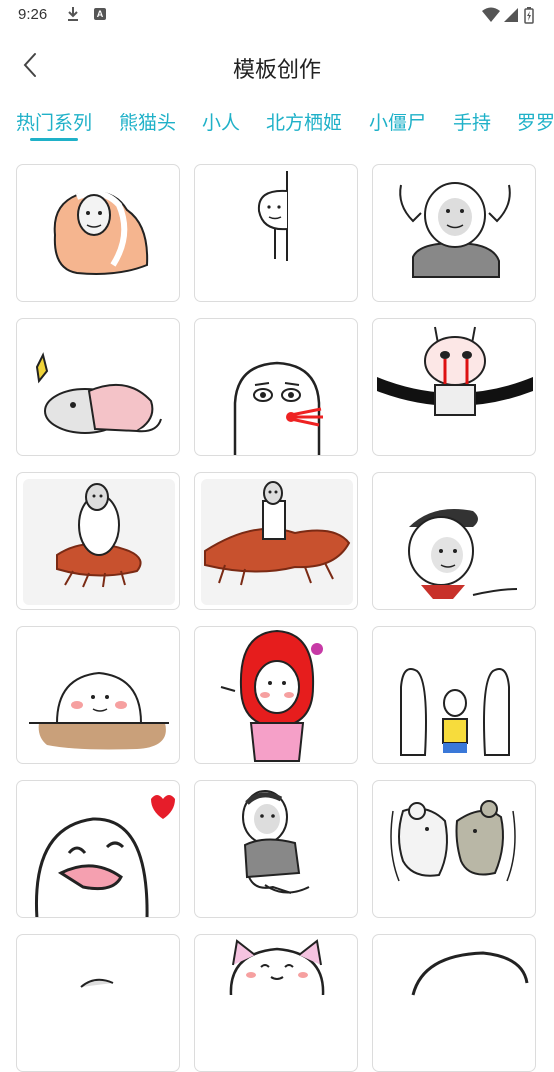  Describe the element at coordinates (491, 14) in the screenshot. I see `wifi-icon` at that location.